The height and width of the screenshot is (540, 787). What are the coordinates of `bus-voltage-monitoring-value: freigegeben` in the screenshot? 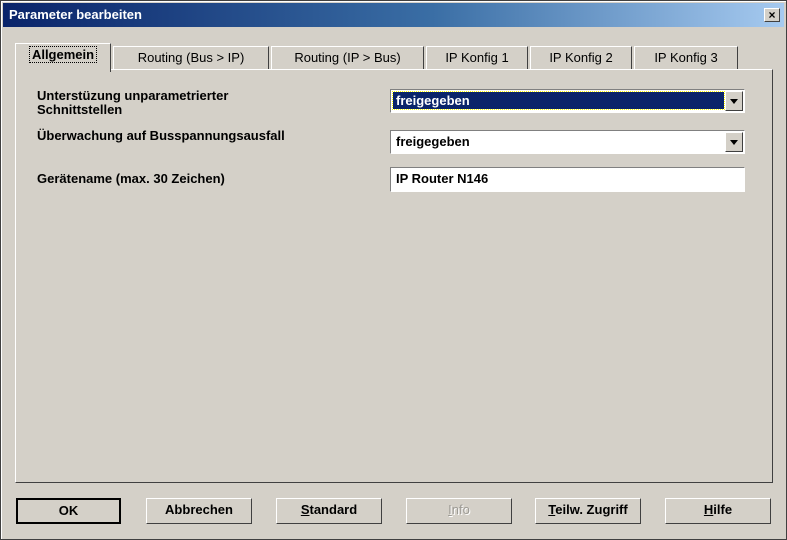 It's located at (433, 141).